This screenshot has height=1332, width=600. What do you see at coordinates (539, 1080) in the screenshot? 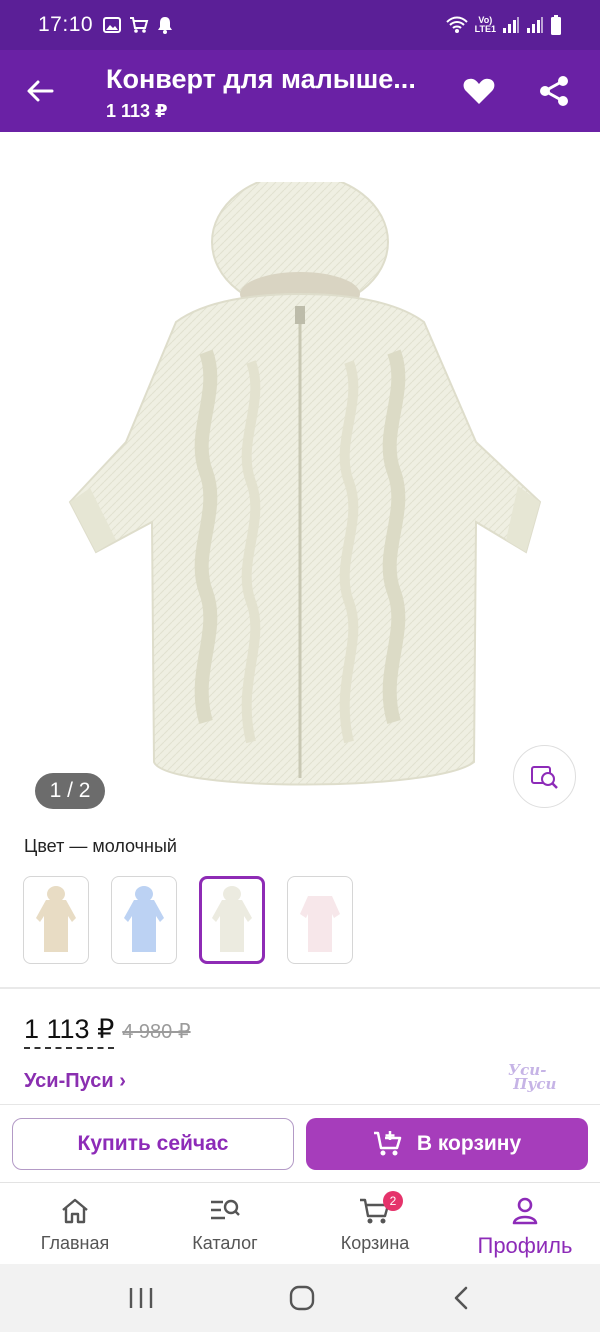
I see `brand-logo: Уси- Пуси` at bounding box center [539, 1080].